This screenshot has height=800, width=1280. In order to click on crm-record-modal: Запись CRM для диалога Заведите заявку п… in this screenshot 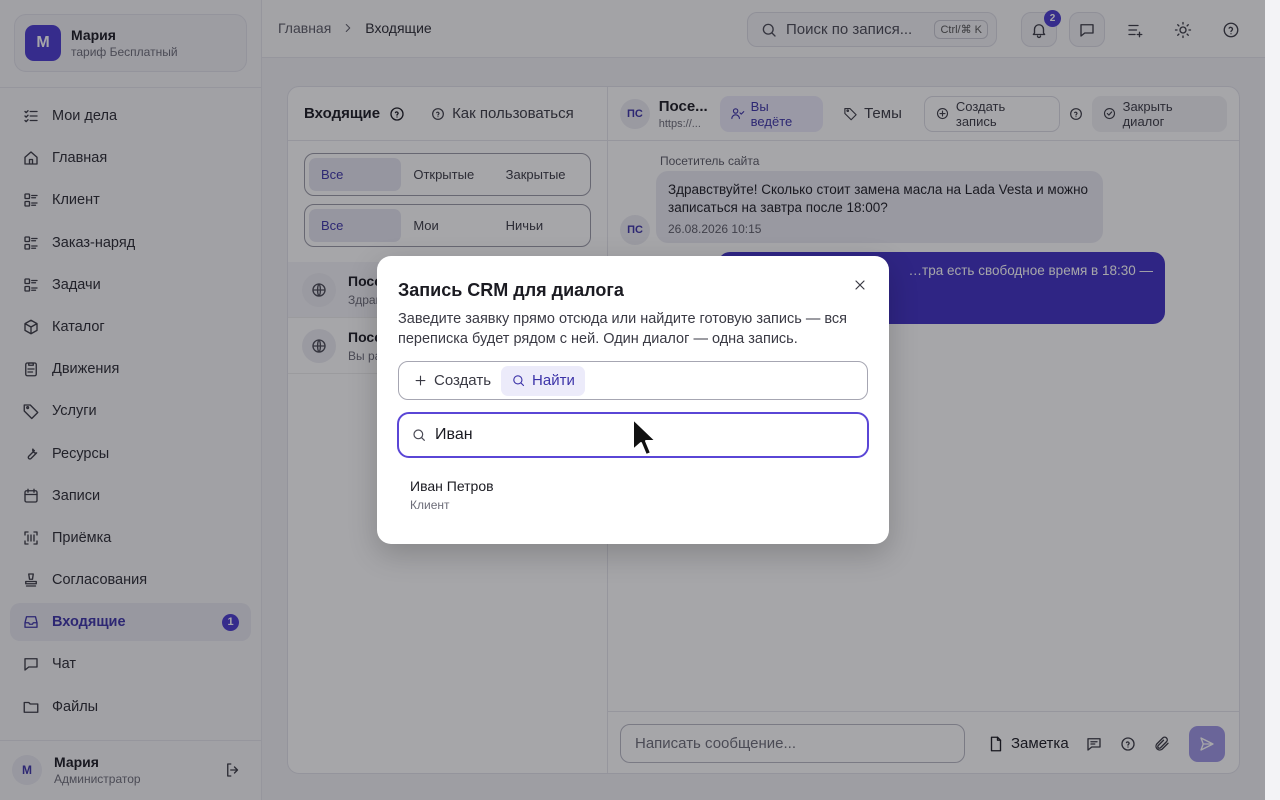, I will do `click(633, 400)`.